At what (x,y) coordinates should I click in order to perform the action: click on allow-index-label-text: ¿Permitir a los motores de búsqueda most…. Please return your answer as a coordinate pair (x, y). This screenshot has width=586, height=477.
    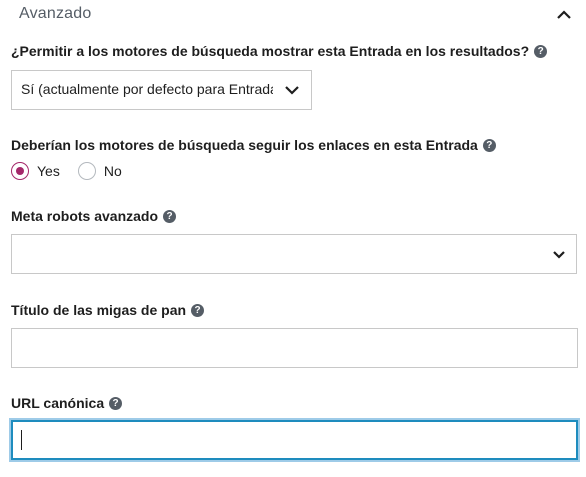
    Looking at the image, I should click on (270, 51).